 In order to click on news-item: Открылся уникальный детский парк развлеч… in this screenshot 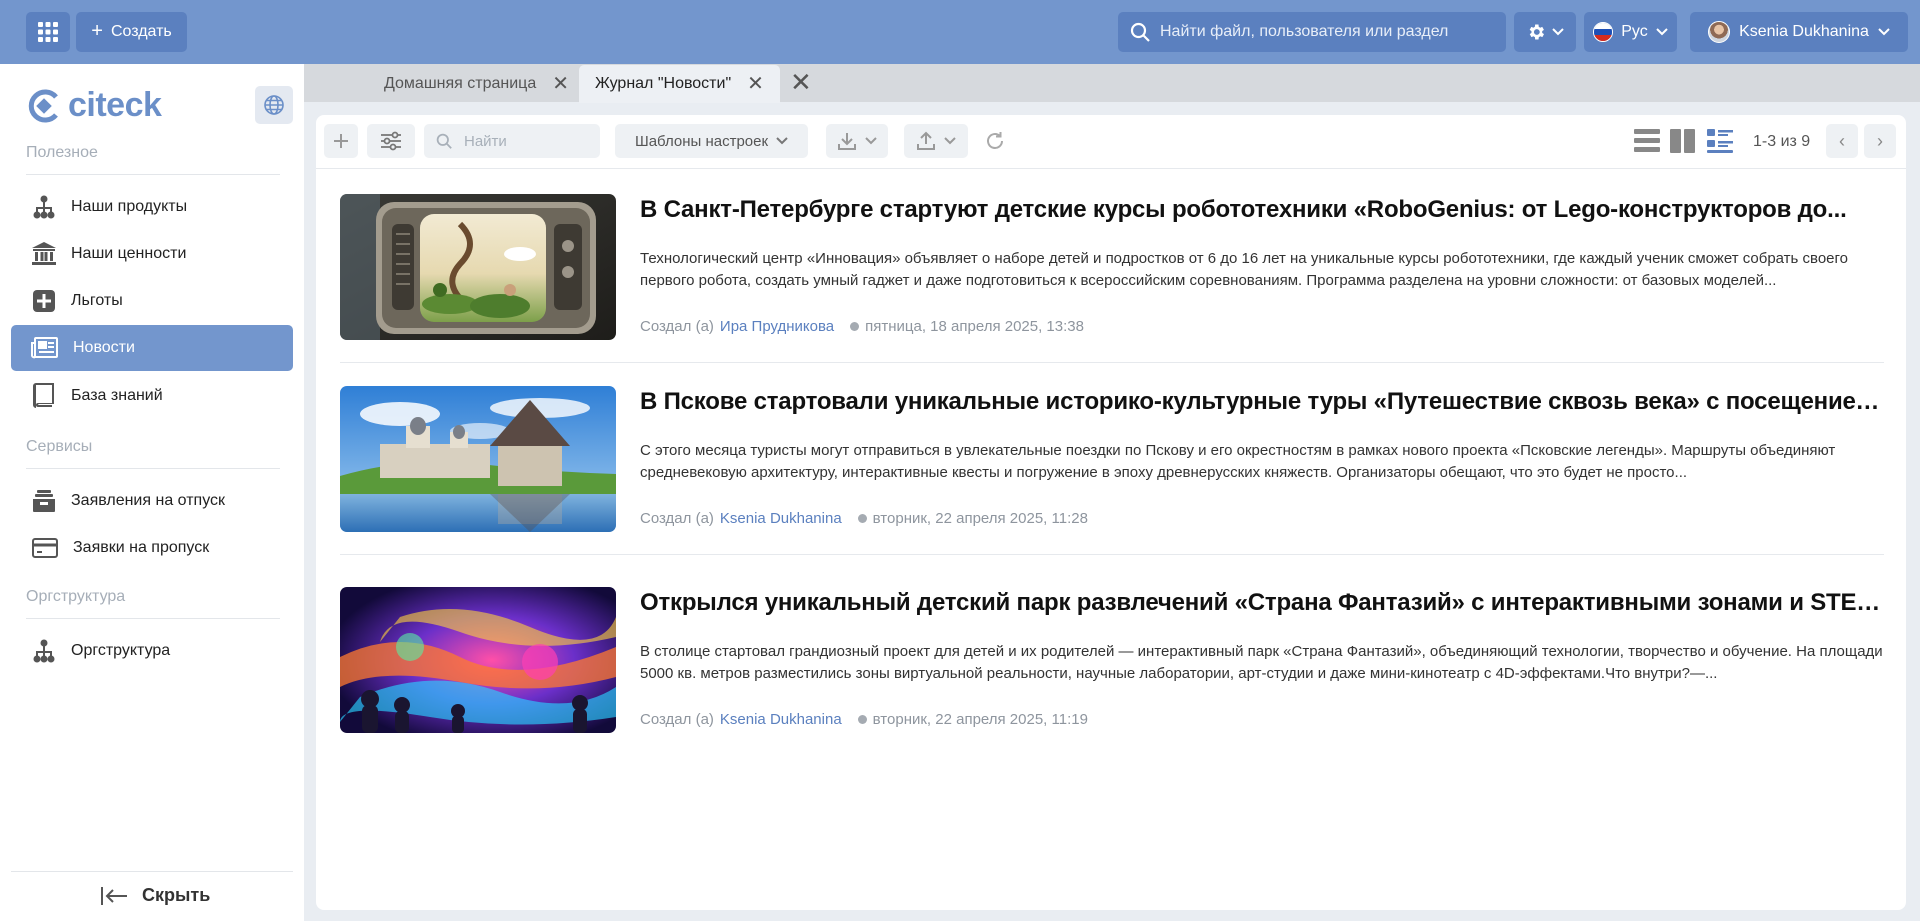, I will do `click(1112, 661)`.